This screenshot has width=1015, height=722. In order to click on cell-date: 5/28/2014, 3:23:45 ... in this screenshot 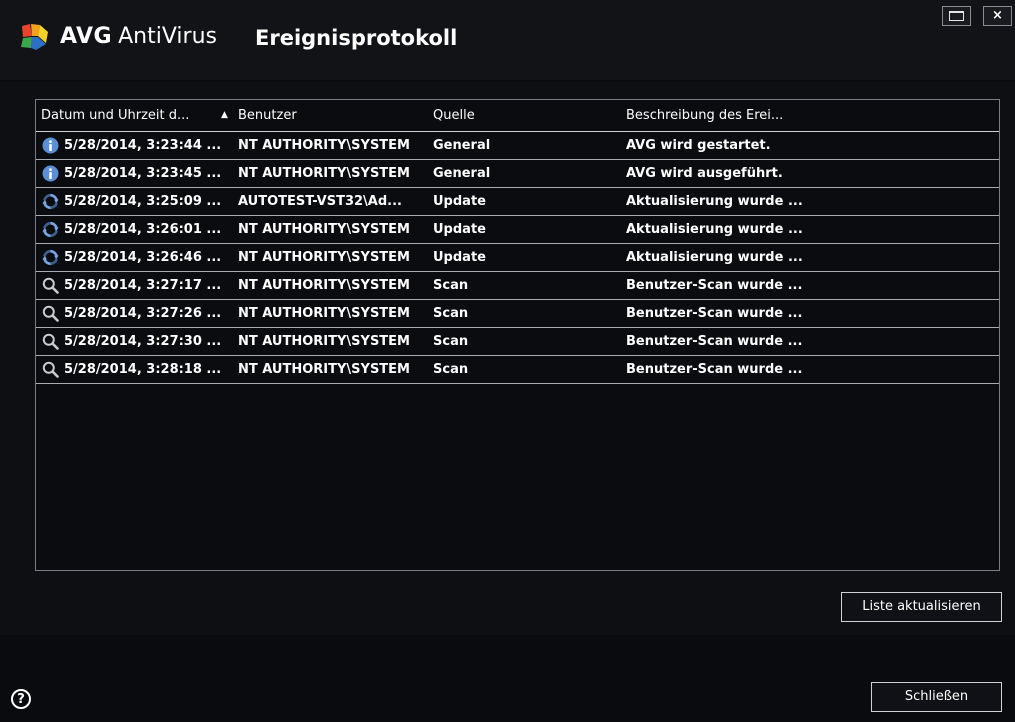, I will do `click(143, 173)`.